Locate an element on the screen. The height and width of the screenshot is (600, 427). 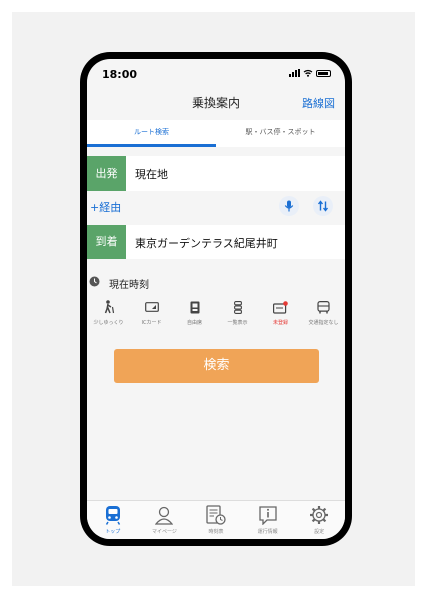
tabbar-label: 時刻表 is located at coordinates (216, 532).